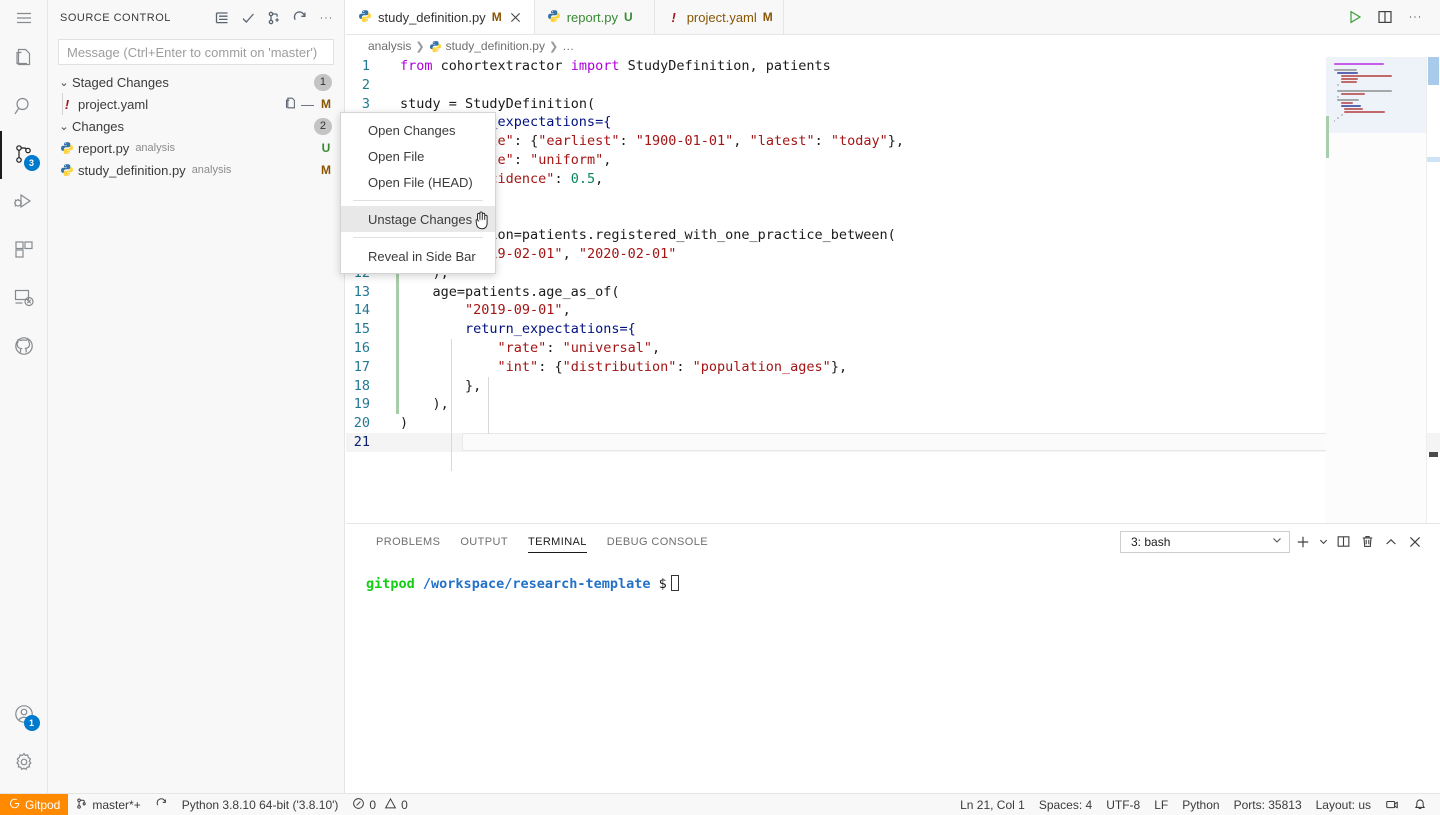 This screenshot has height=815, width=1440. I want to click on chevron-down-icon: ⌄, so click(64, 126).